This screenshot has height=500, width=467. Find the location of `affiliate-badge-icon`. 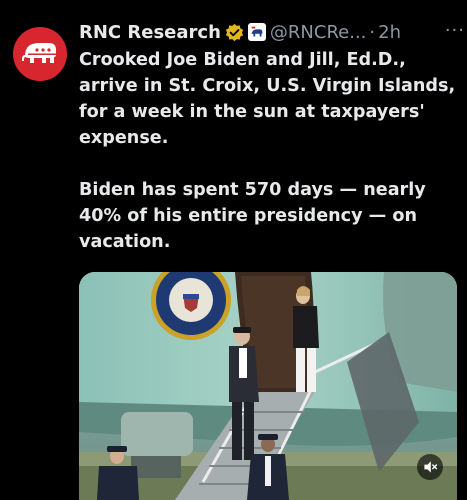

affiliate-badge-icon is located at coordinates (256, 32).